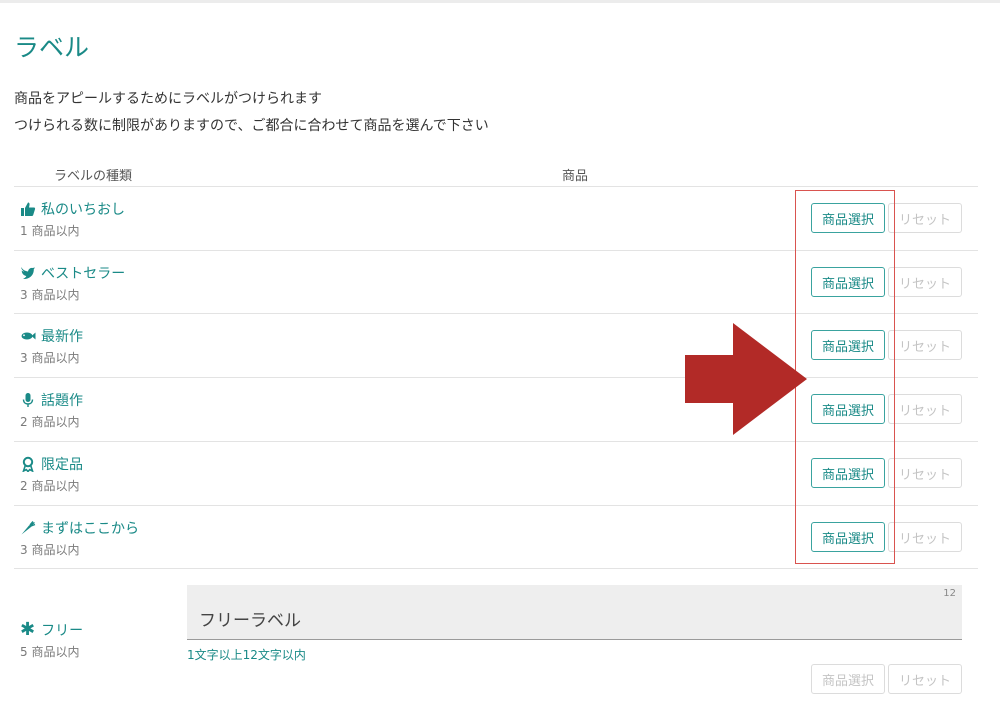  What do you see at coordinates (251, 126) in the screenshot?
I see `description-line-2: つけられる数に制限がありますので、ご都合に合わせて商品を選んで下さい` at bounding box center [251, 126].